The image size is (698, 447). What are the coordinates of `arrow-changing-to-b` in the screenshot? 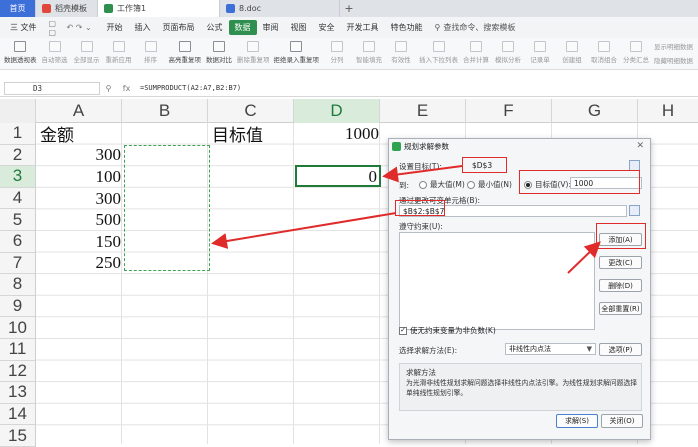 It's located at (304, 230).